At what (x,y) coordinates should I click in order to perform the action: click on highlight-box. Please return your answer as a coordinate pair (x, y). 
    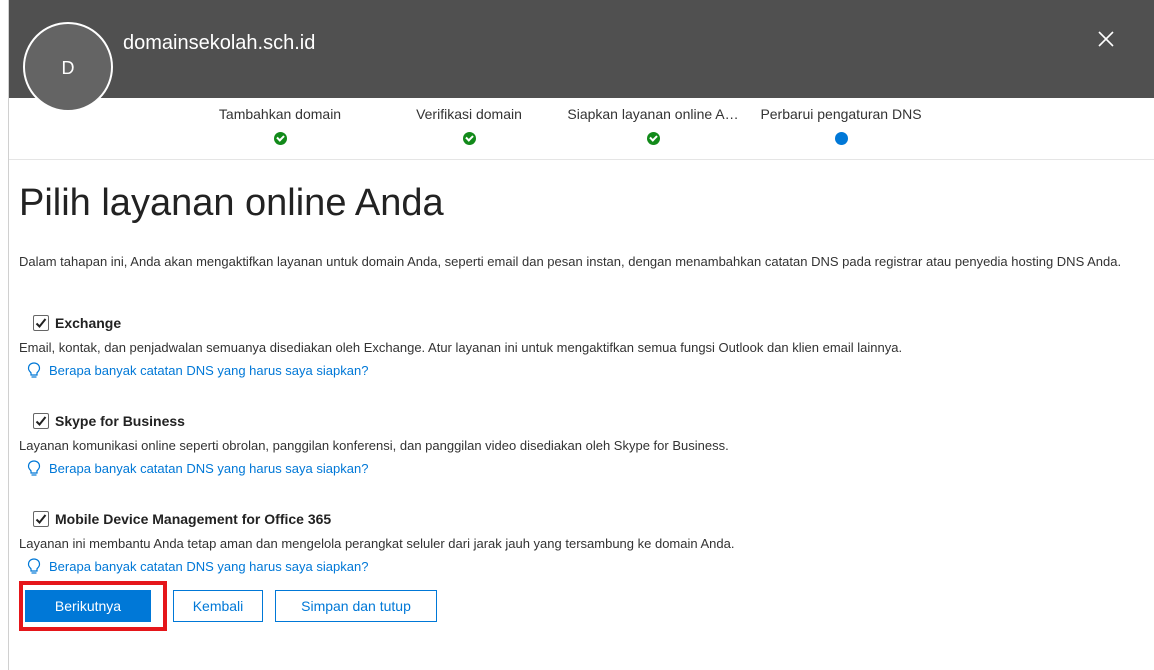
    Looking at the image, I should click on (93, 606).